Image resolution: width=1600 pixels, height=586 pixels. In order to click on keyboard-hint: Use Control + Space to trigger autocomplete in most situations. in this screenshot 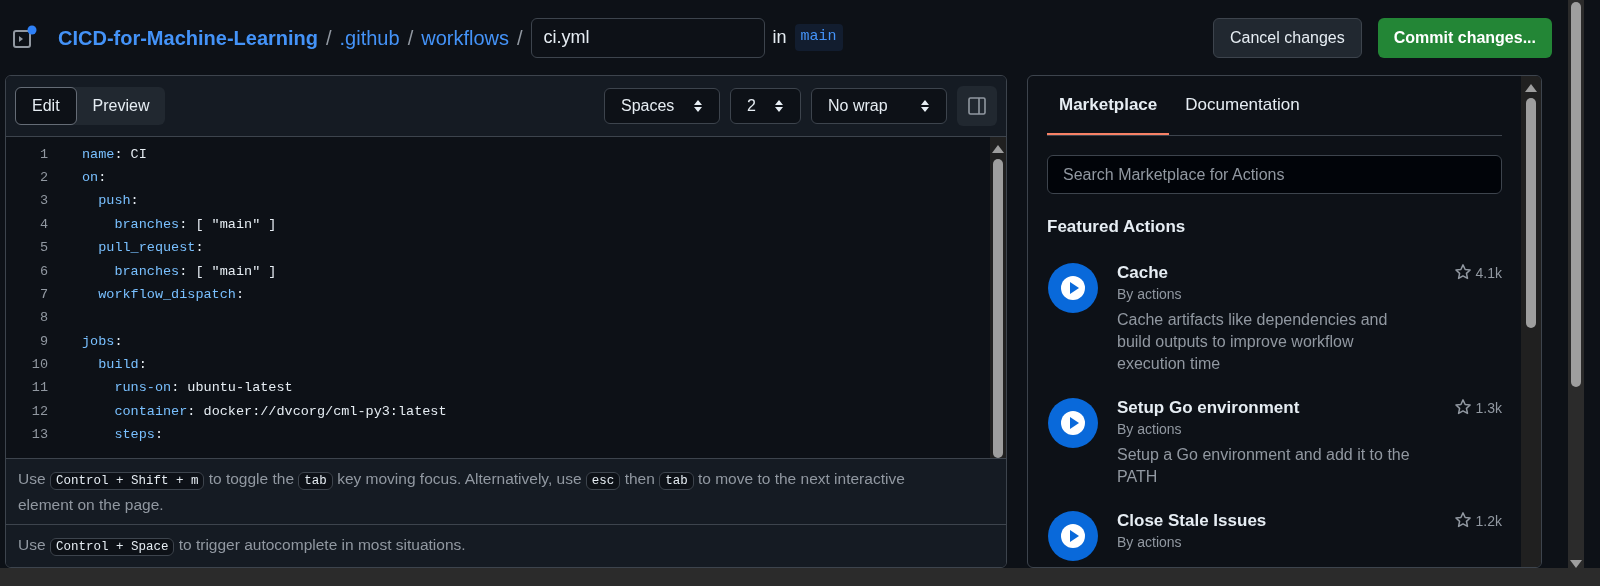, I will do `click(242, 546)`.